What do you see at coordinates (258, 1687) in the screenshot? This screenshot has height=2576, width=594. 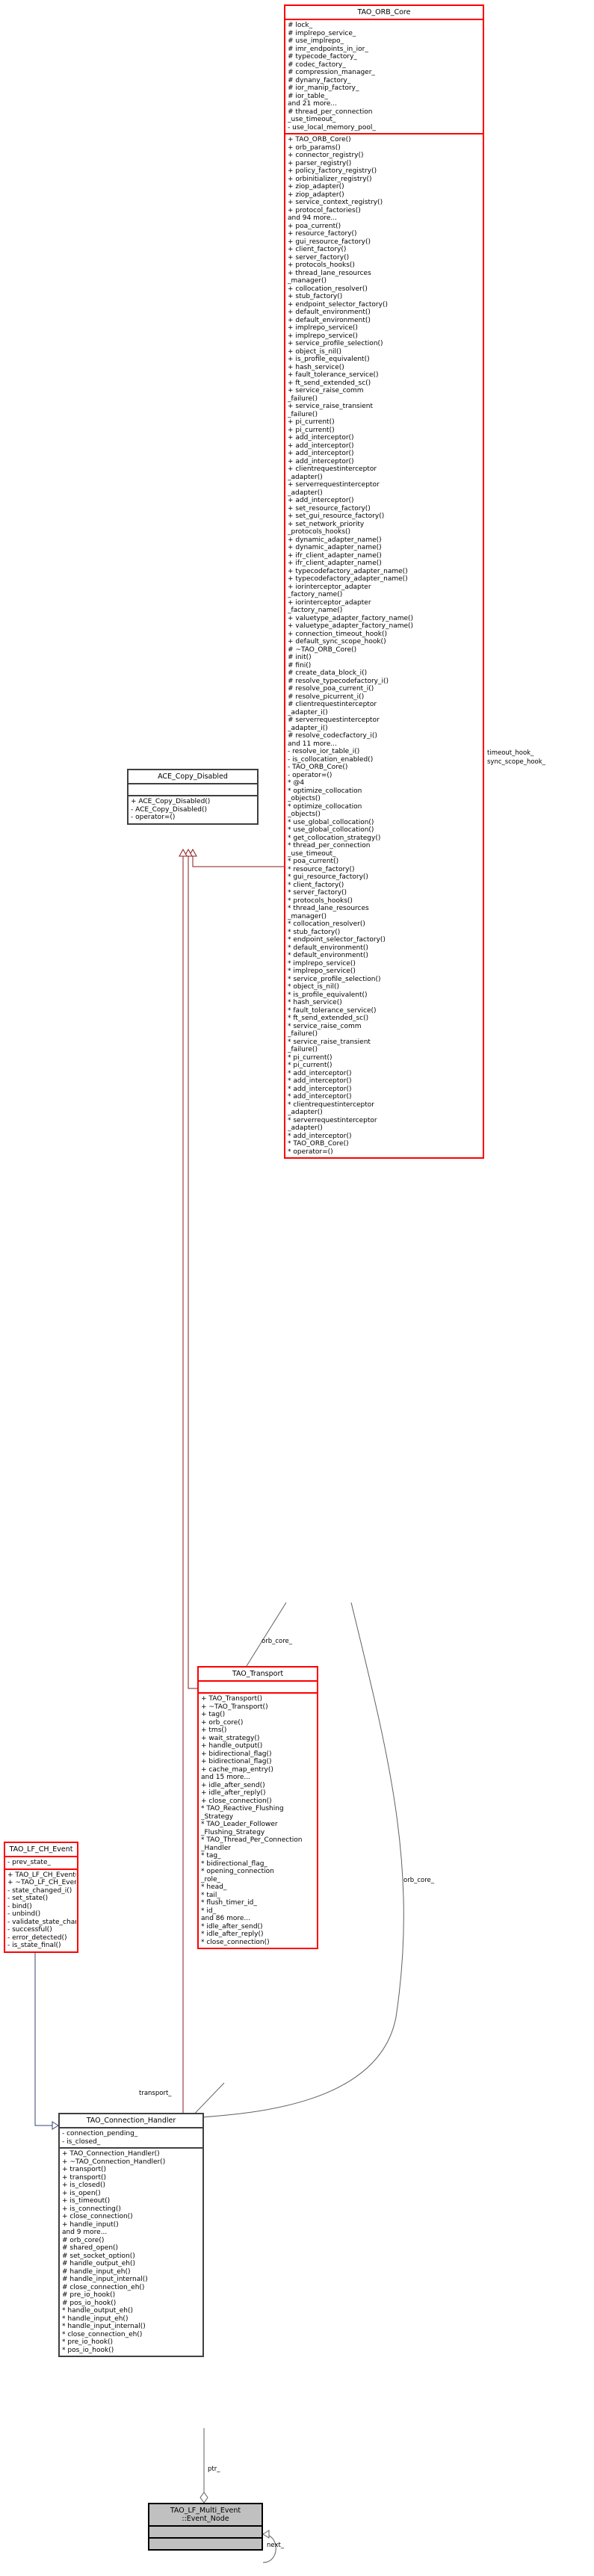 I see `attributes-tao-transport` at bounding box center [258, 1687].